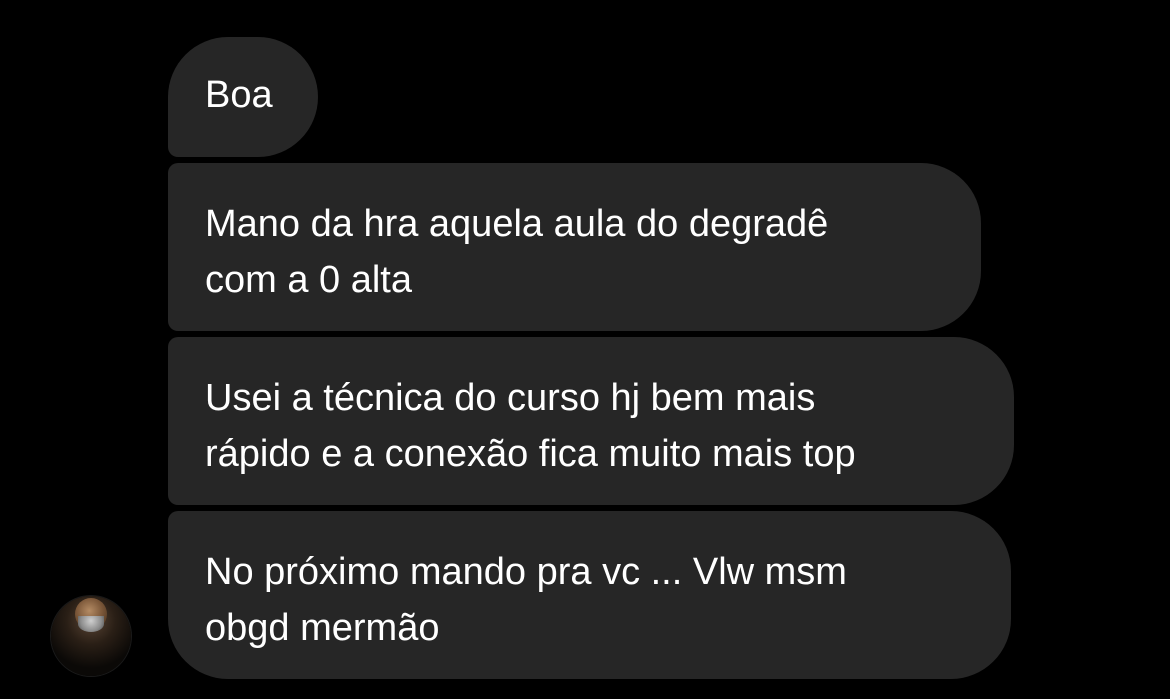 The width and height of the screenshot is (1170, 699). I want to click on message-bubble: Boa, so click(243, 97).